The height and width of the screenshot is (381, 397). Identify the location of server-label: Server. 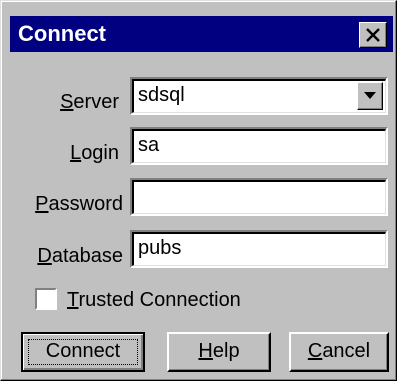
(89, 102).